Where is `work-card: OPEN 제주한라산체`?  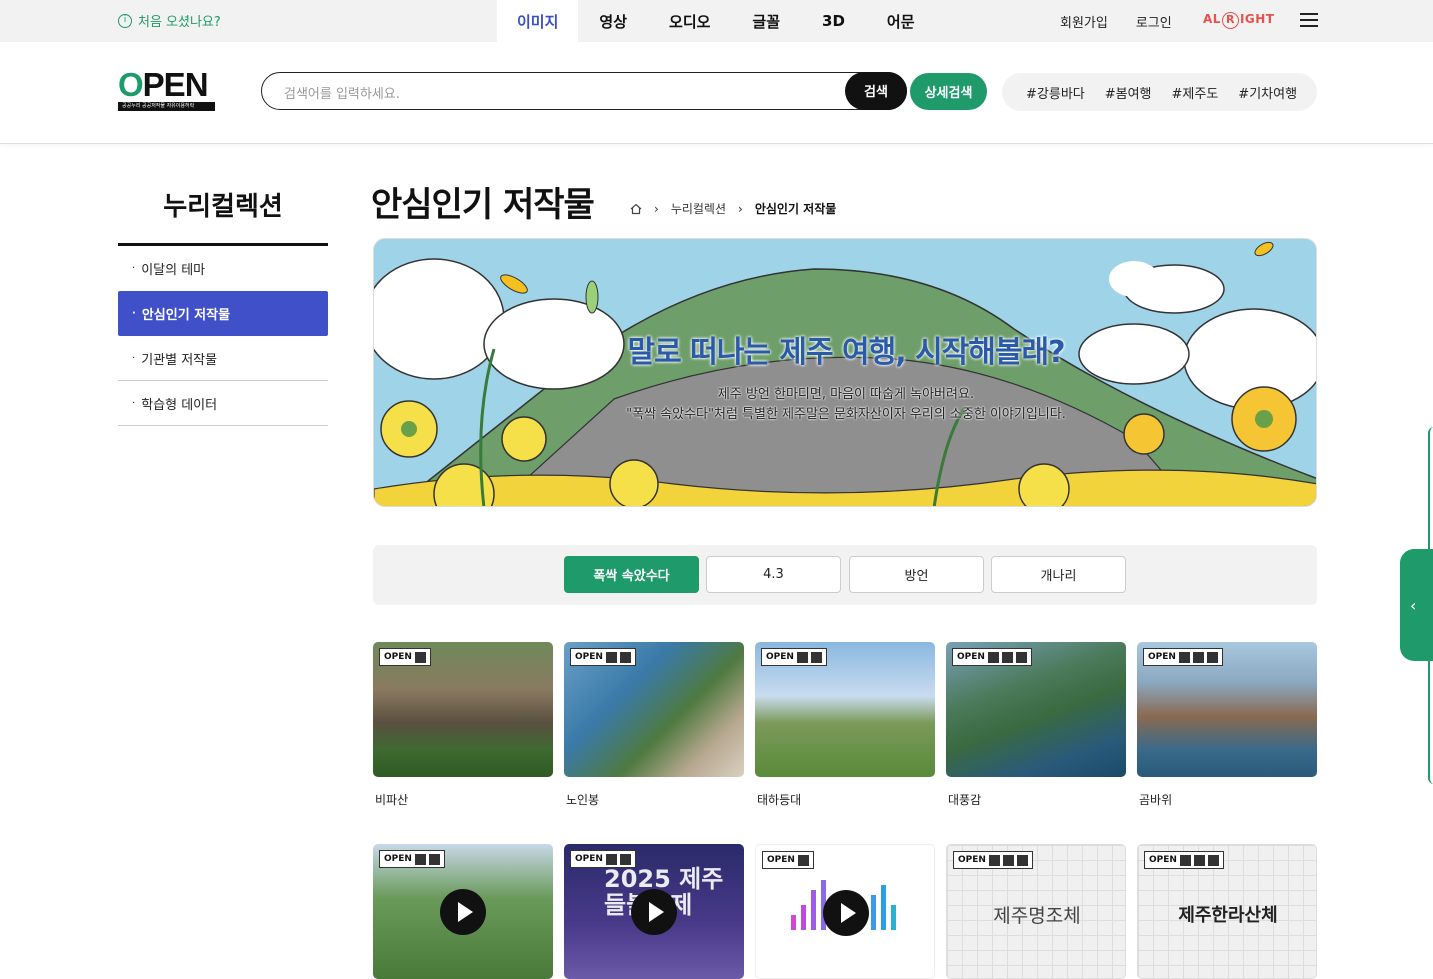 work-card: OPEN 제주한라산체 is located at coordinates (1227, 911).